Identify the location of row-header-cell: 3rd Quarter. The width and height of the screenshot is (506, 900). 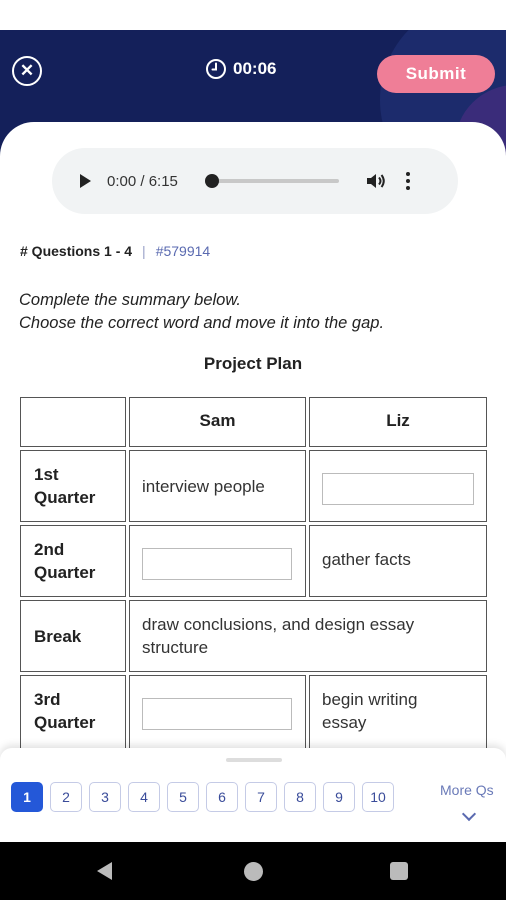
(73, 712).